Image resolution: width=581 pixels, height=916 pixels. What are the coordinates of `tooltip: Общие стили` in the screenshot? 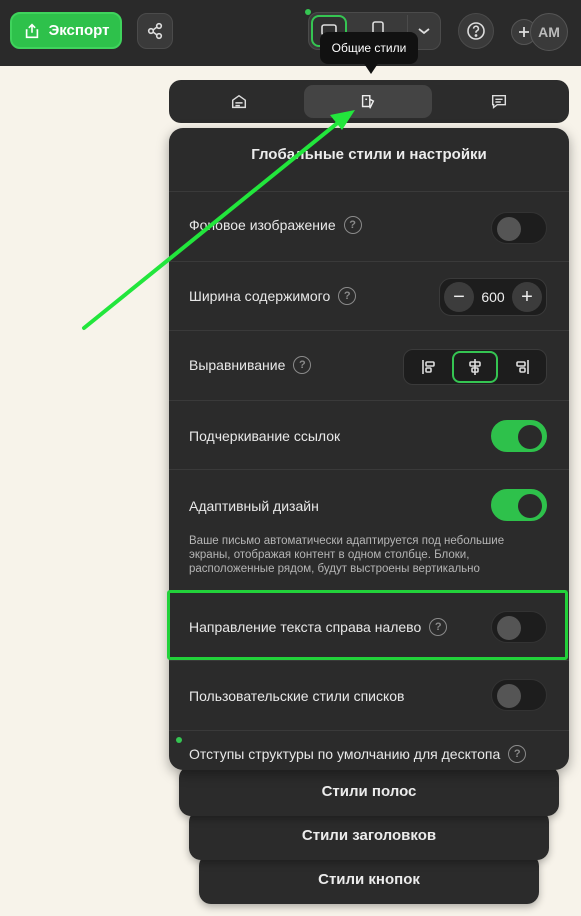 It's located at (369, 53).